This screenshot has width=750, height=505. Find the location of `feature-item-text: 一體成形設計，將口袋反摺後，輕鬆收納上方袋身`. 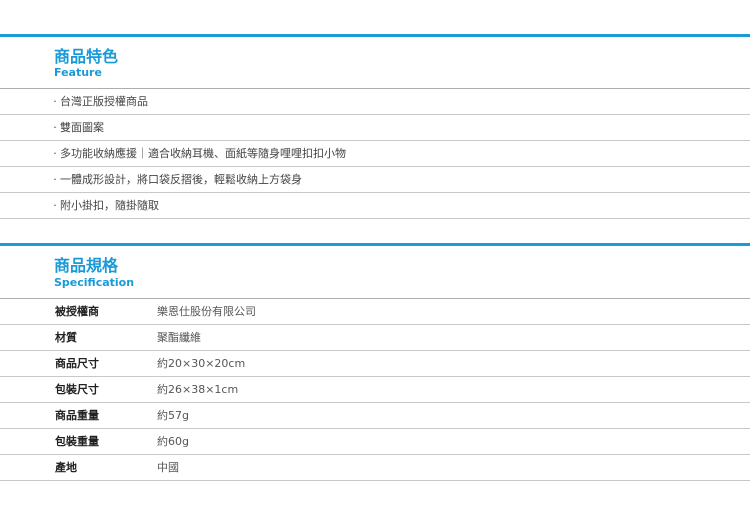

feature-item-text: 一體成形設計，將口袋反摺後，輕鬆收納上方袋身 is located at coordinates (181, 179).